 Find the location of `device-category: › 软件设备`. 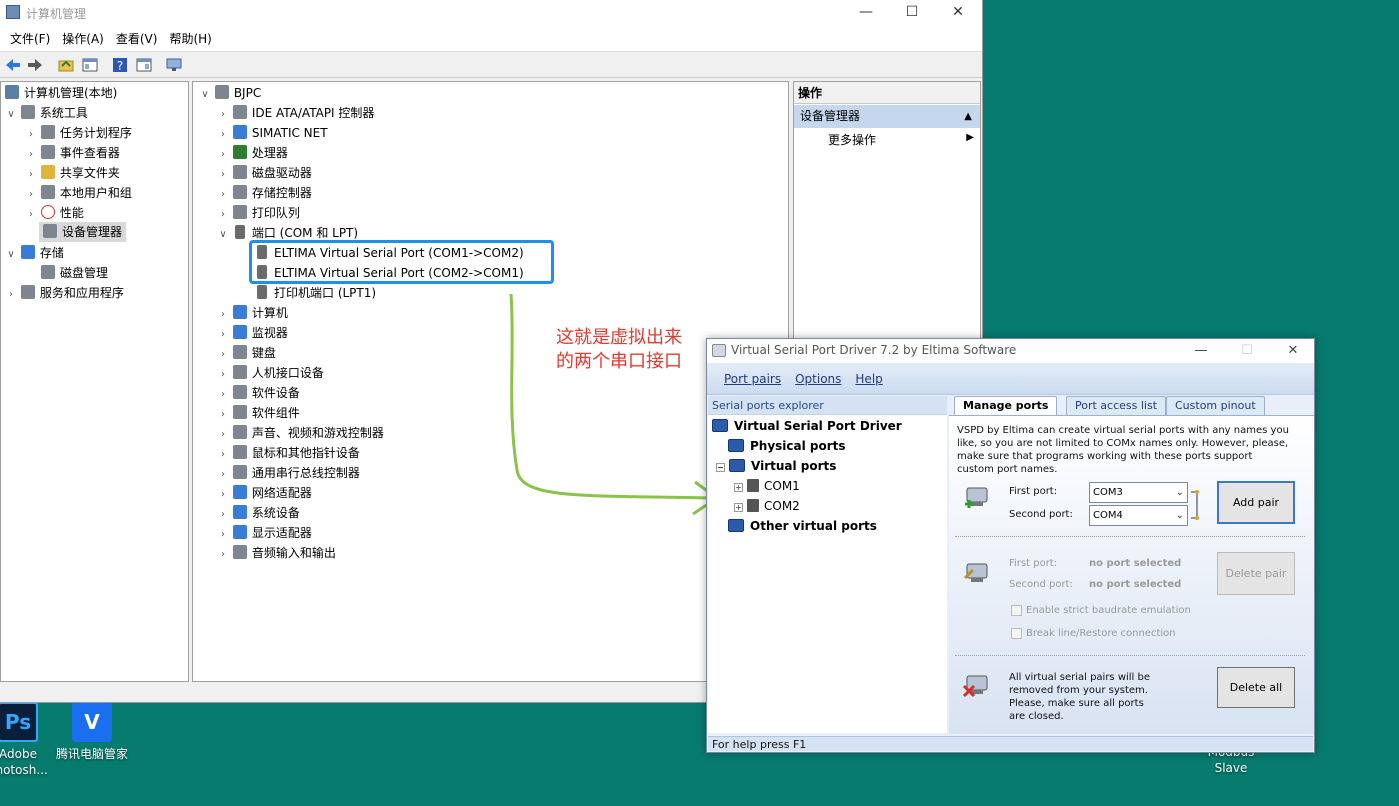

device-category: › 软件设备 is located at coordinates (258, 393).